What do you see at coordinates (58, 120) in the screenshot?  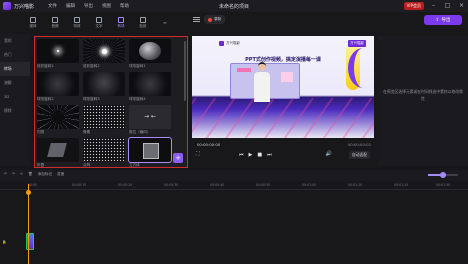 I see `transition-item: 闪现` at bounding box center [58, 120].